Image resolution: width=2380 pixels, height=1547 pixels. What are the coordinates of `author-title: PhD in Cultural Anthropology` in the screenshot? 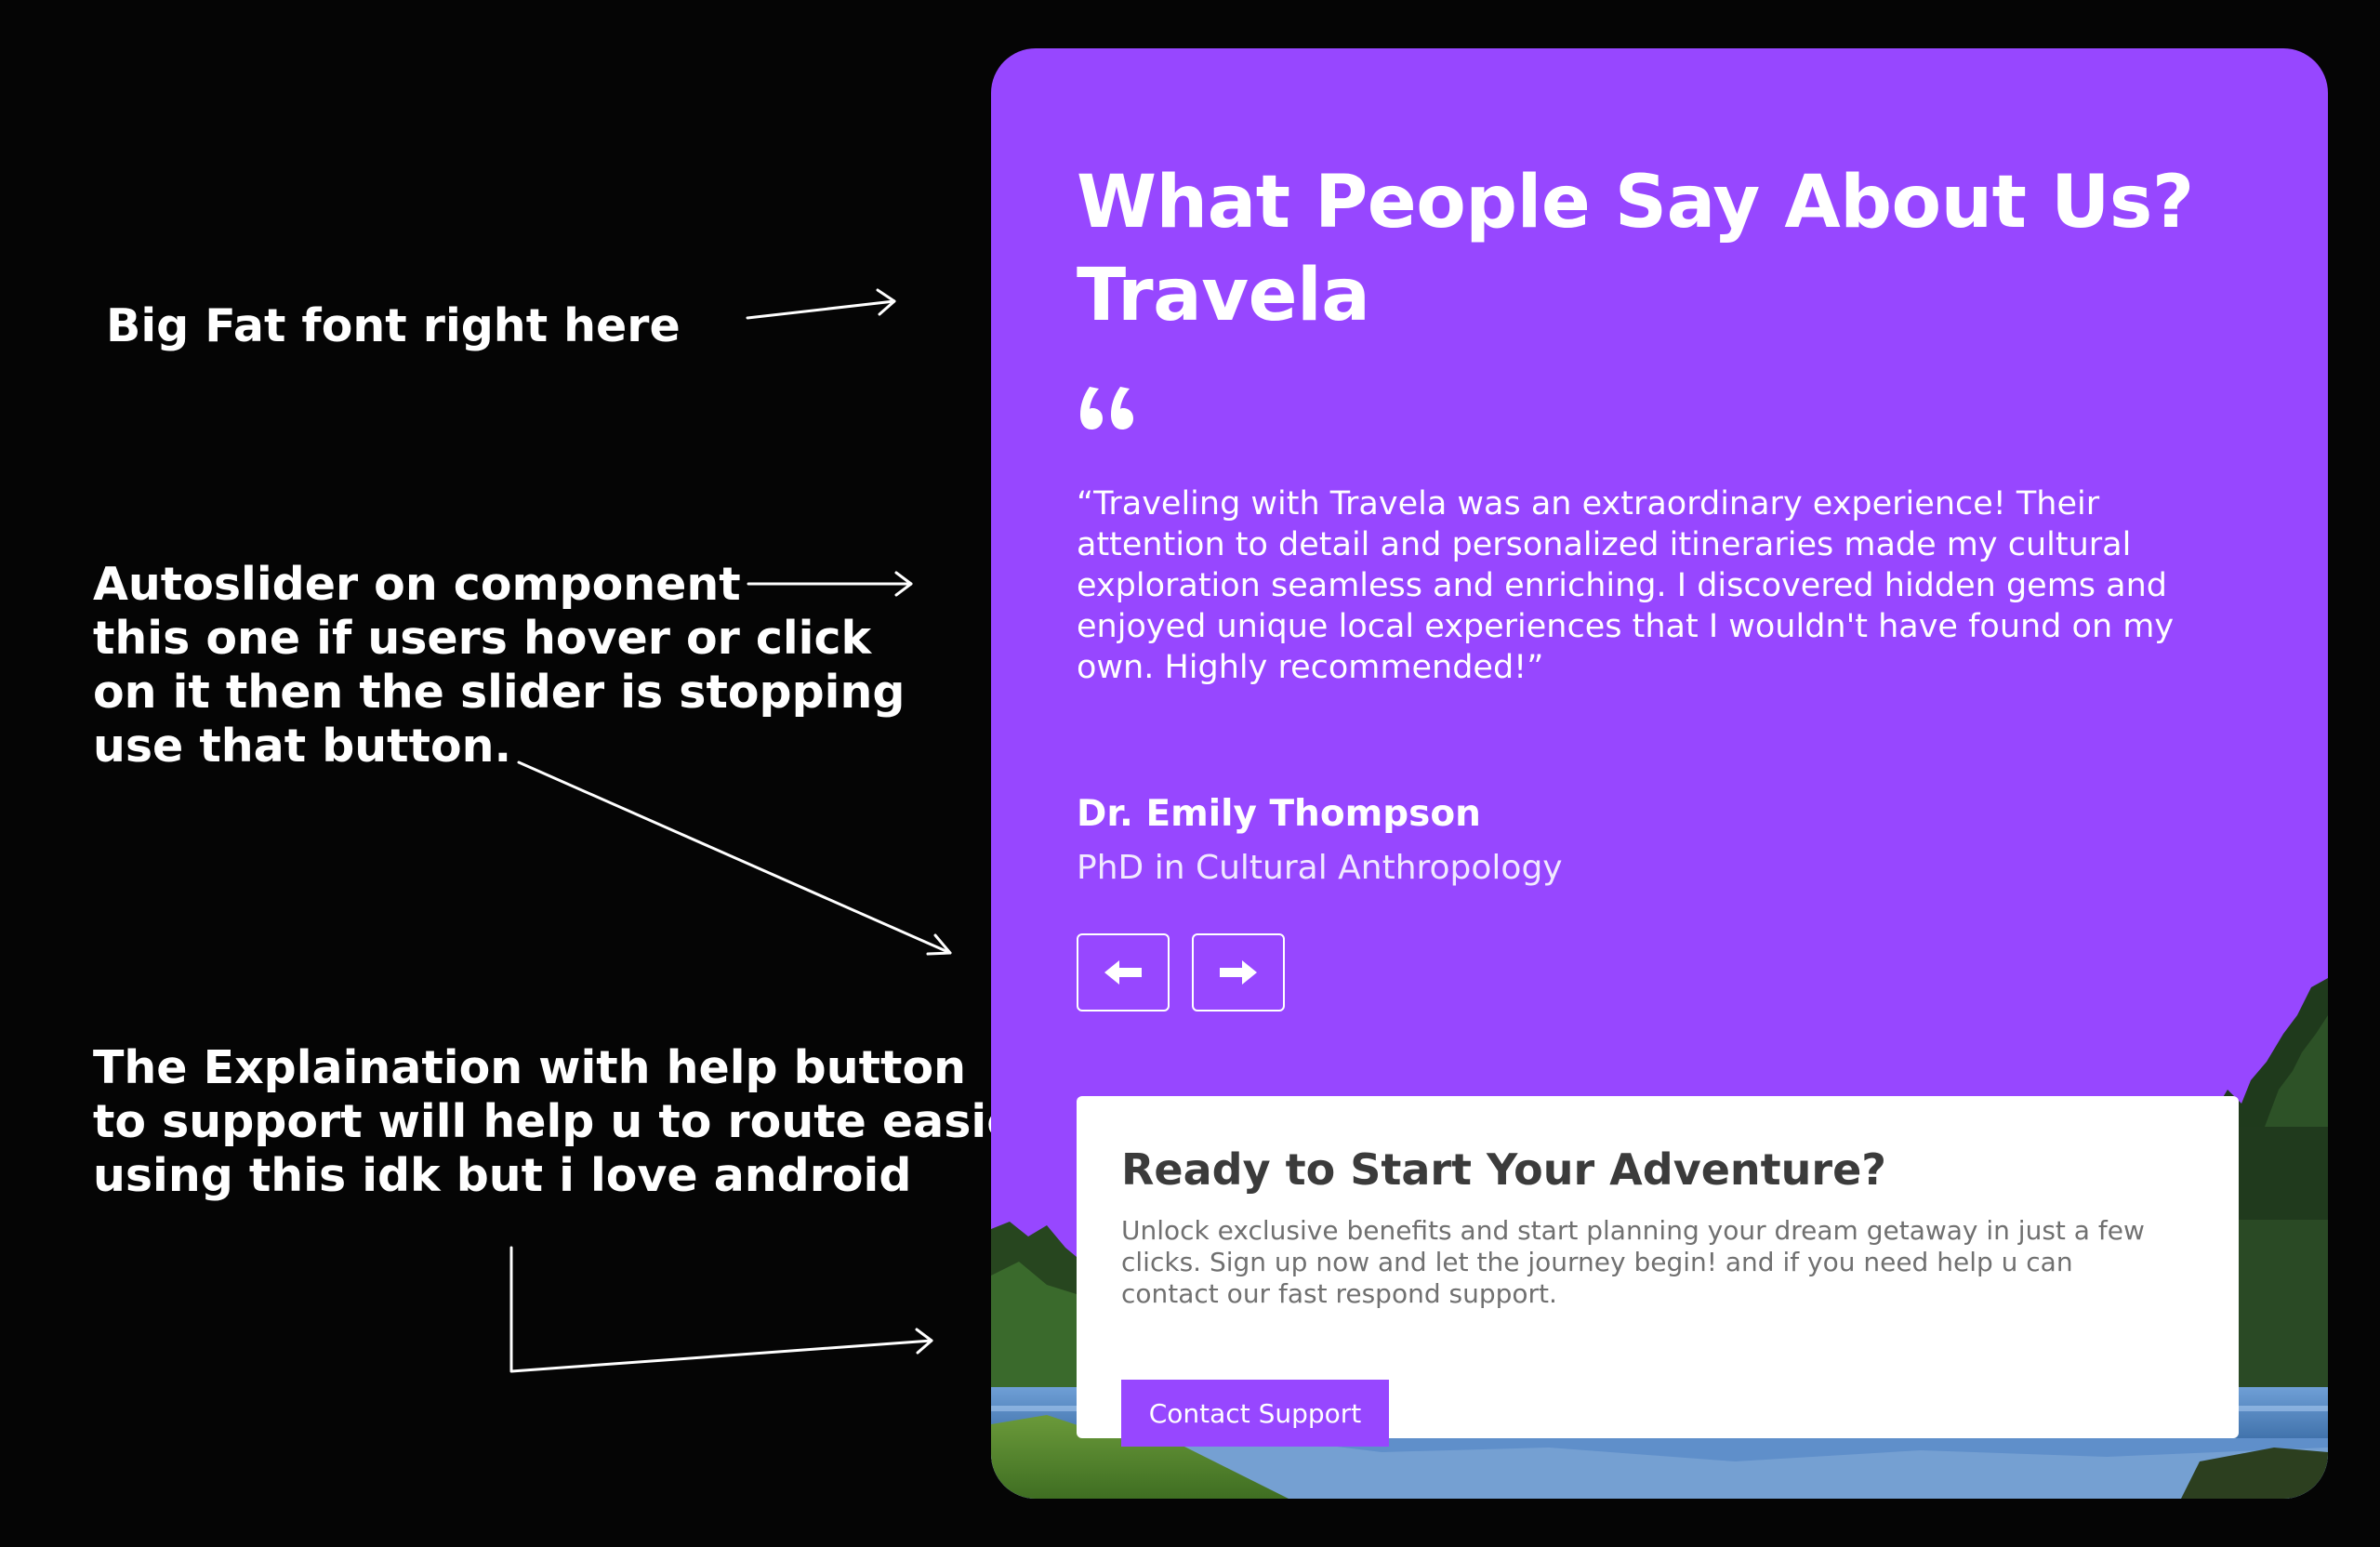 It's located at (1320, 868).